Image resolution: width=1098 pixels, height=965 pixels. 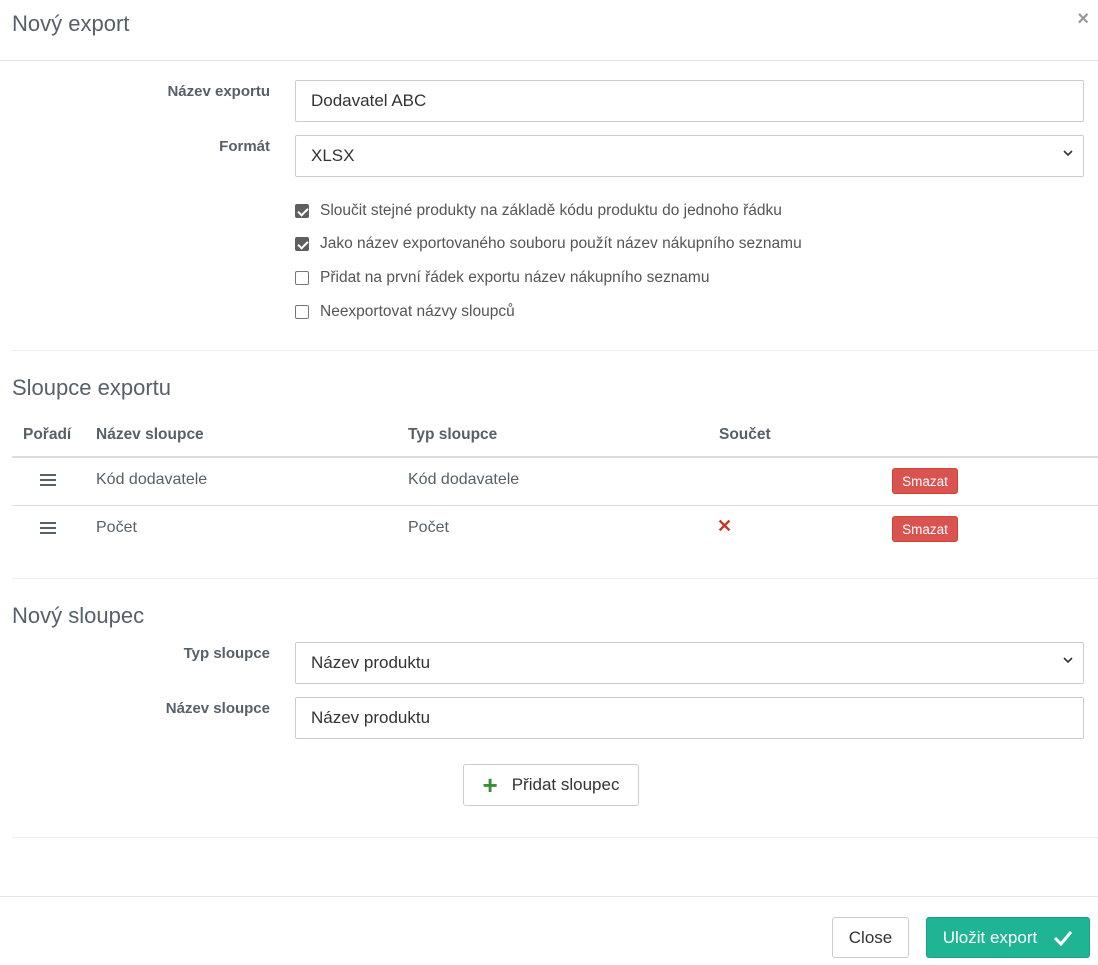 What do you see at coordinates (217, 708) in the screenshot?
I see `column-name-label: Název sloupce` at bounding box center [217, 708].